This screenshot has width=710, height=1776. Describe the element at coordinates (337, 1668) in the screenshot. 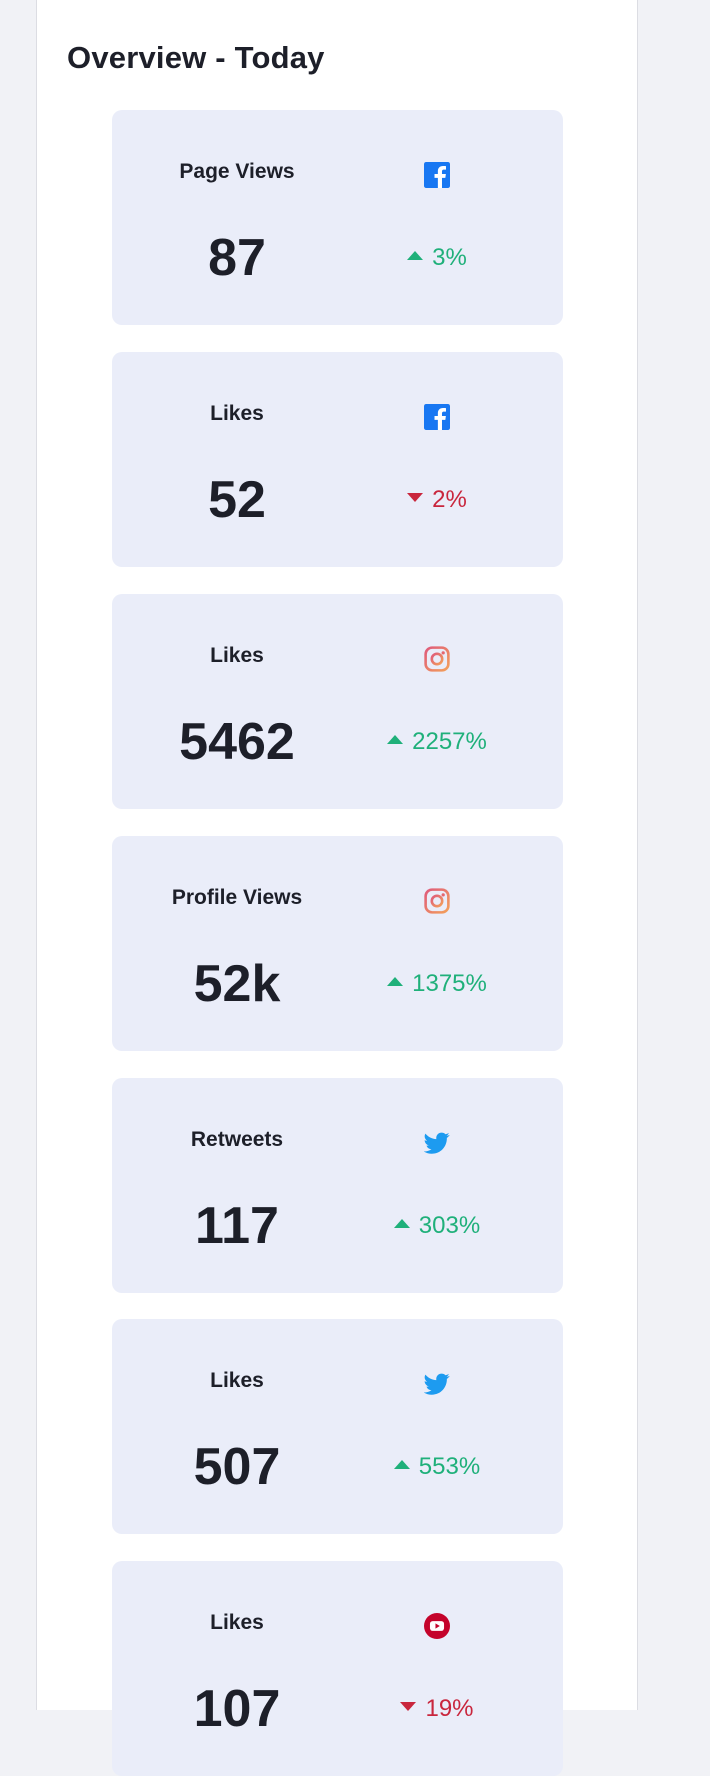

I see `stat-card-youtube-likes: Likes 107 19%` at that location.